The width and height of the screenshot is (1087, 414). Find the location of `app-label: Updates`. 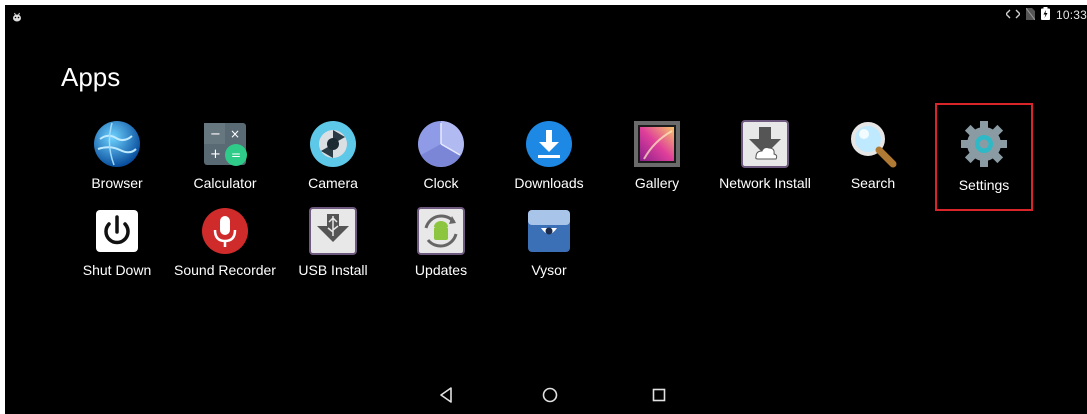

app-label: Updates is located at coordinates (441, 270).